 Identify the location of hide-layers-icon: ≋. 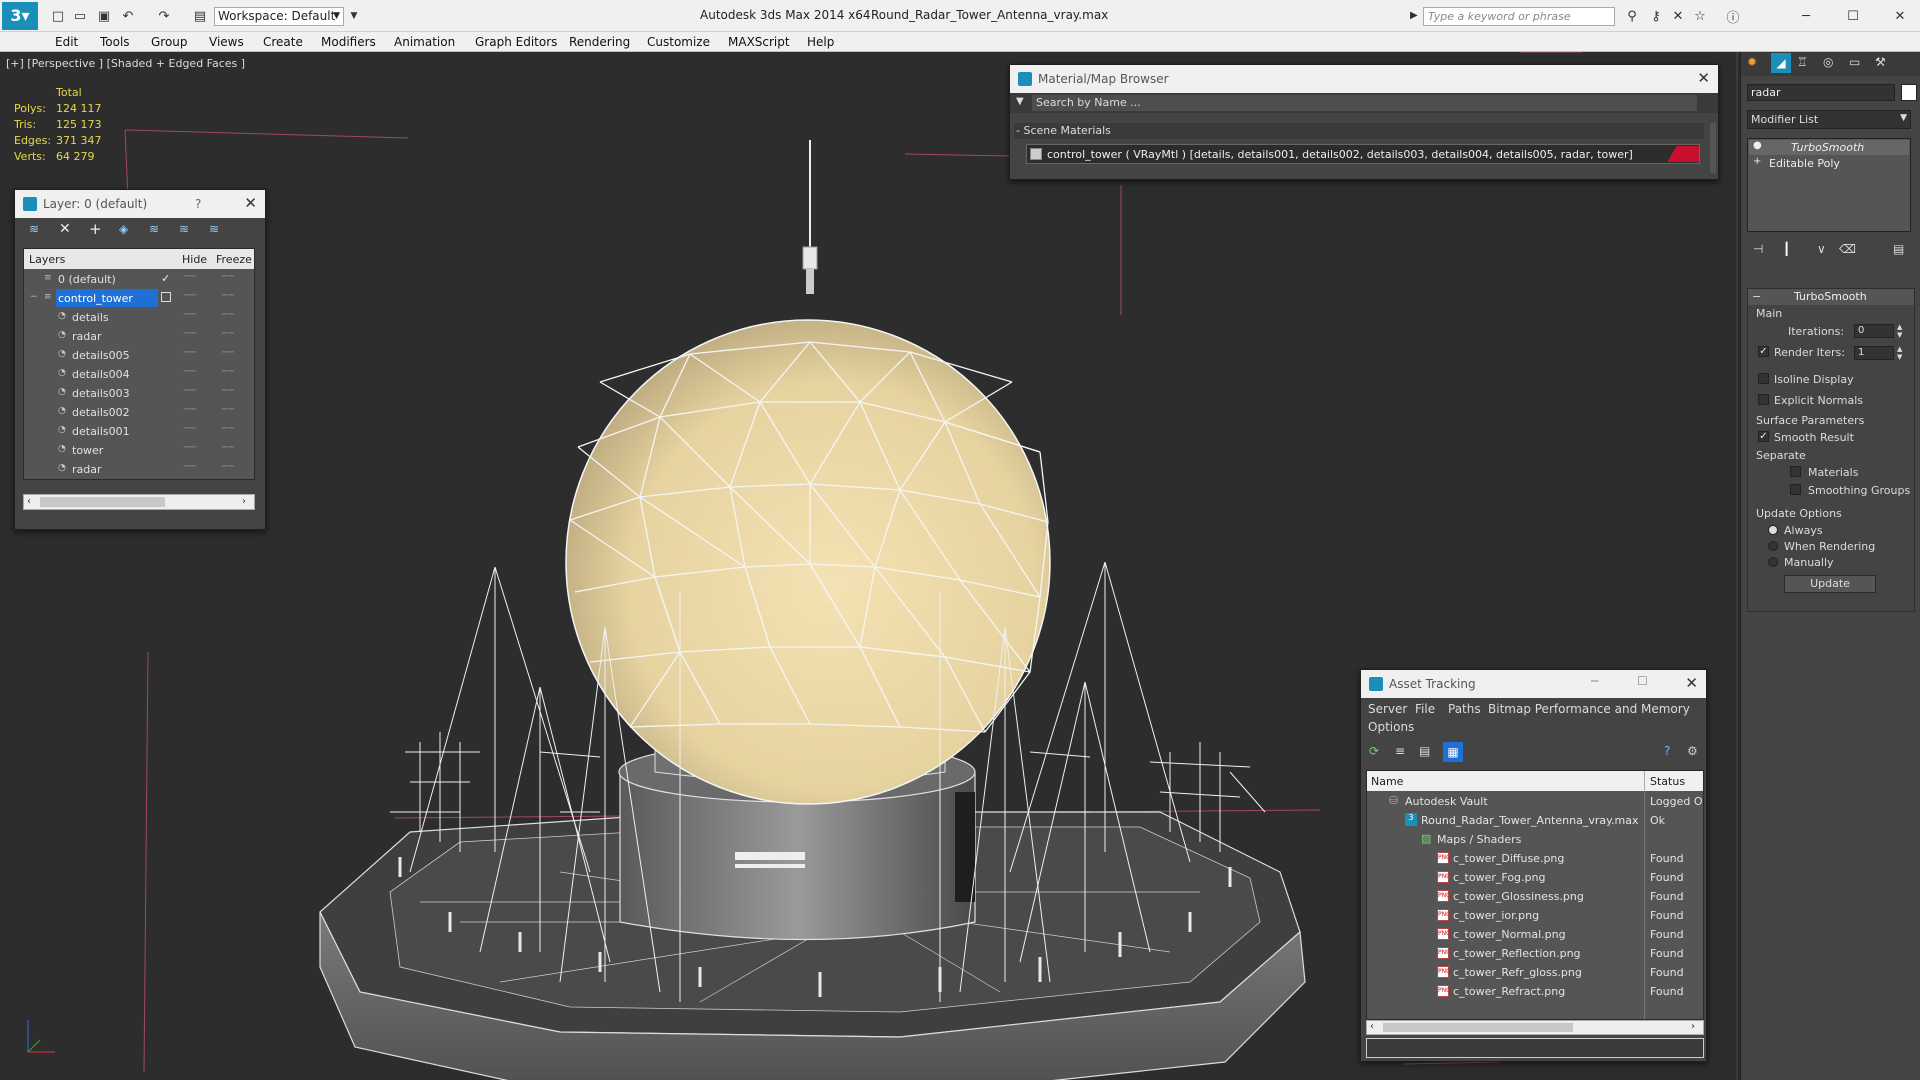
(184, 229).